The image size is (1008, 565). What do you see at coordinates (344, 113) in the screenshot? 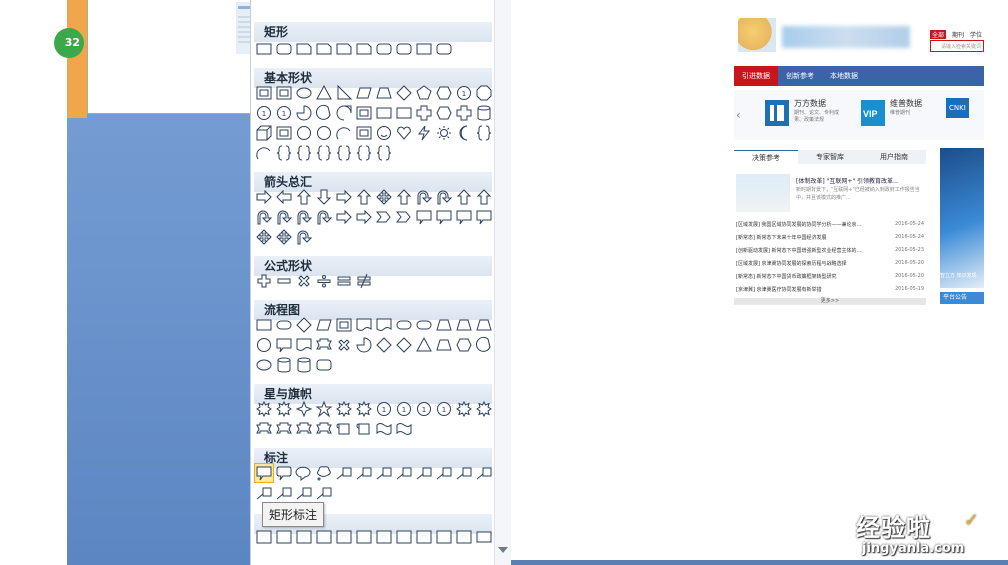
I see `tear-shape-icon` at bounding box center [344, 113].